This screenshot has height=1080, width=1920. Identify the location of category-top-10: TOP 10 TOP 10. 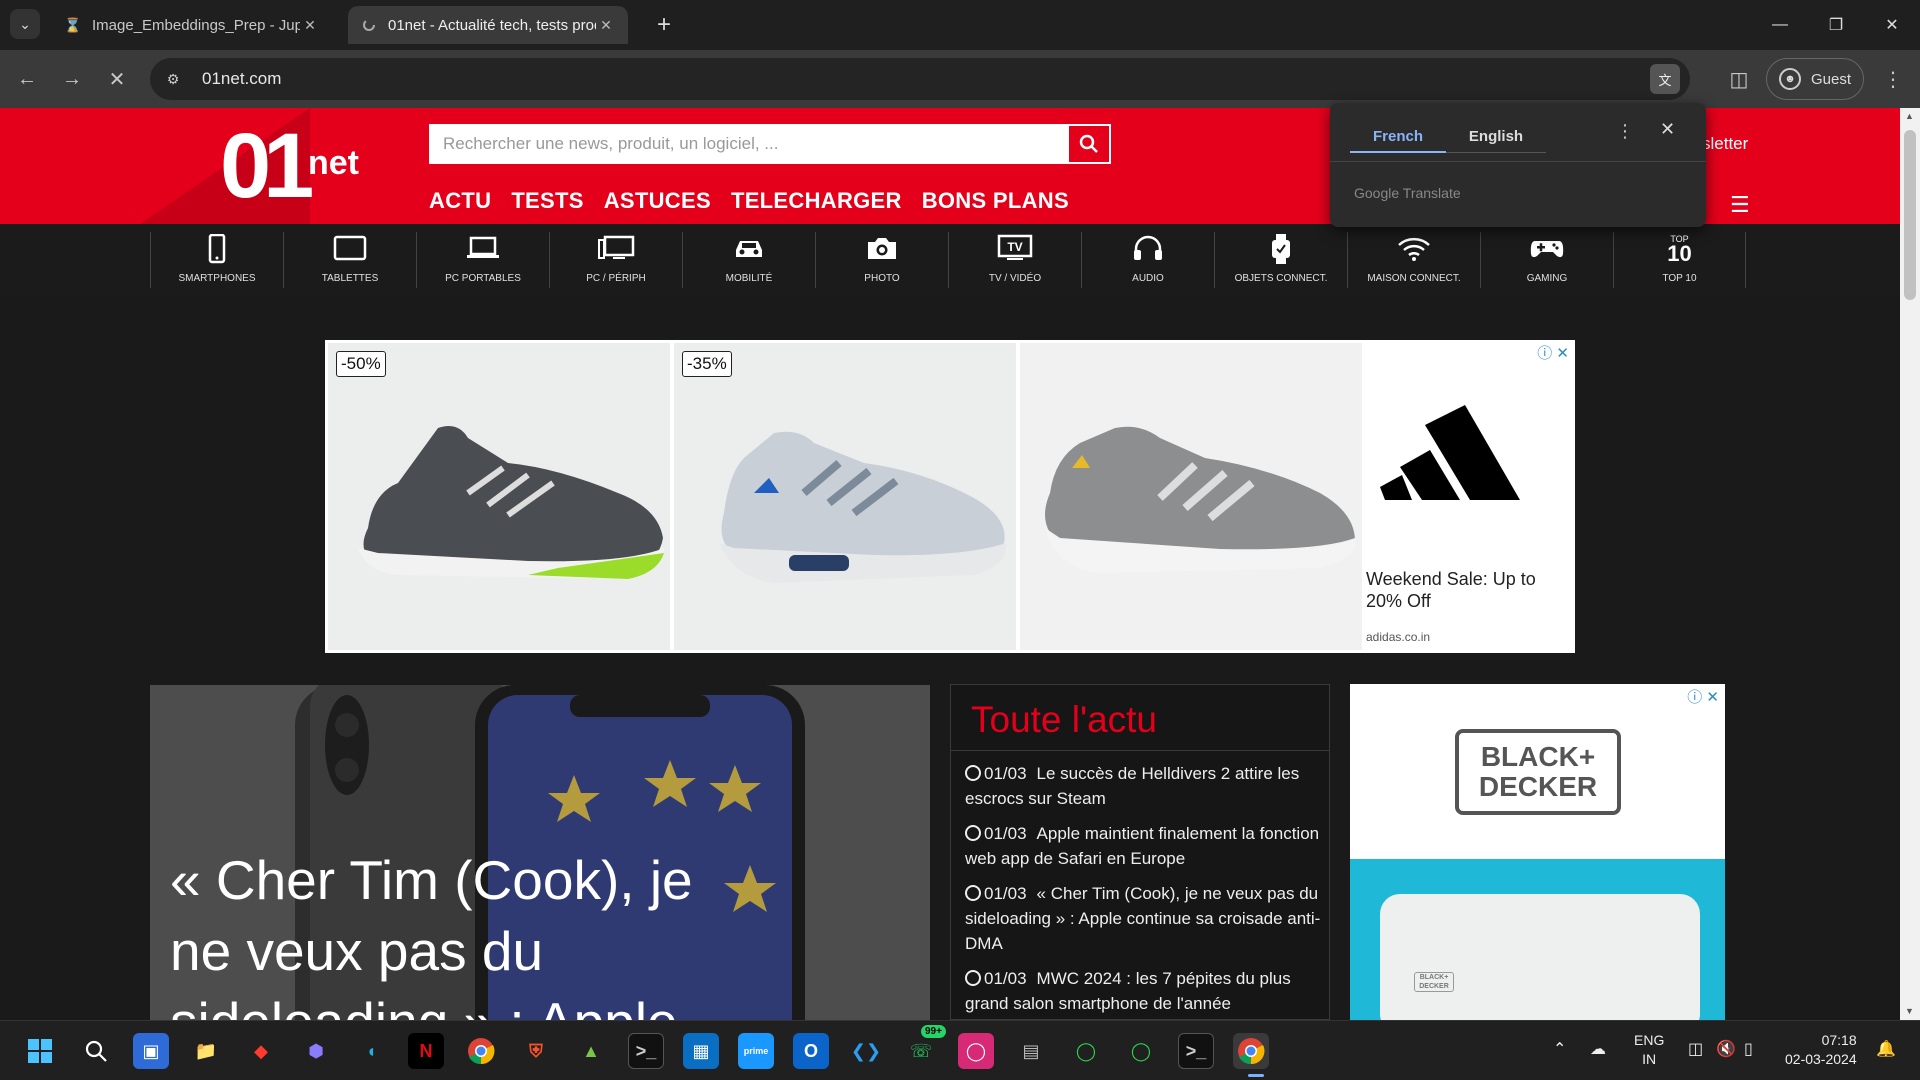
(1679, 260).